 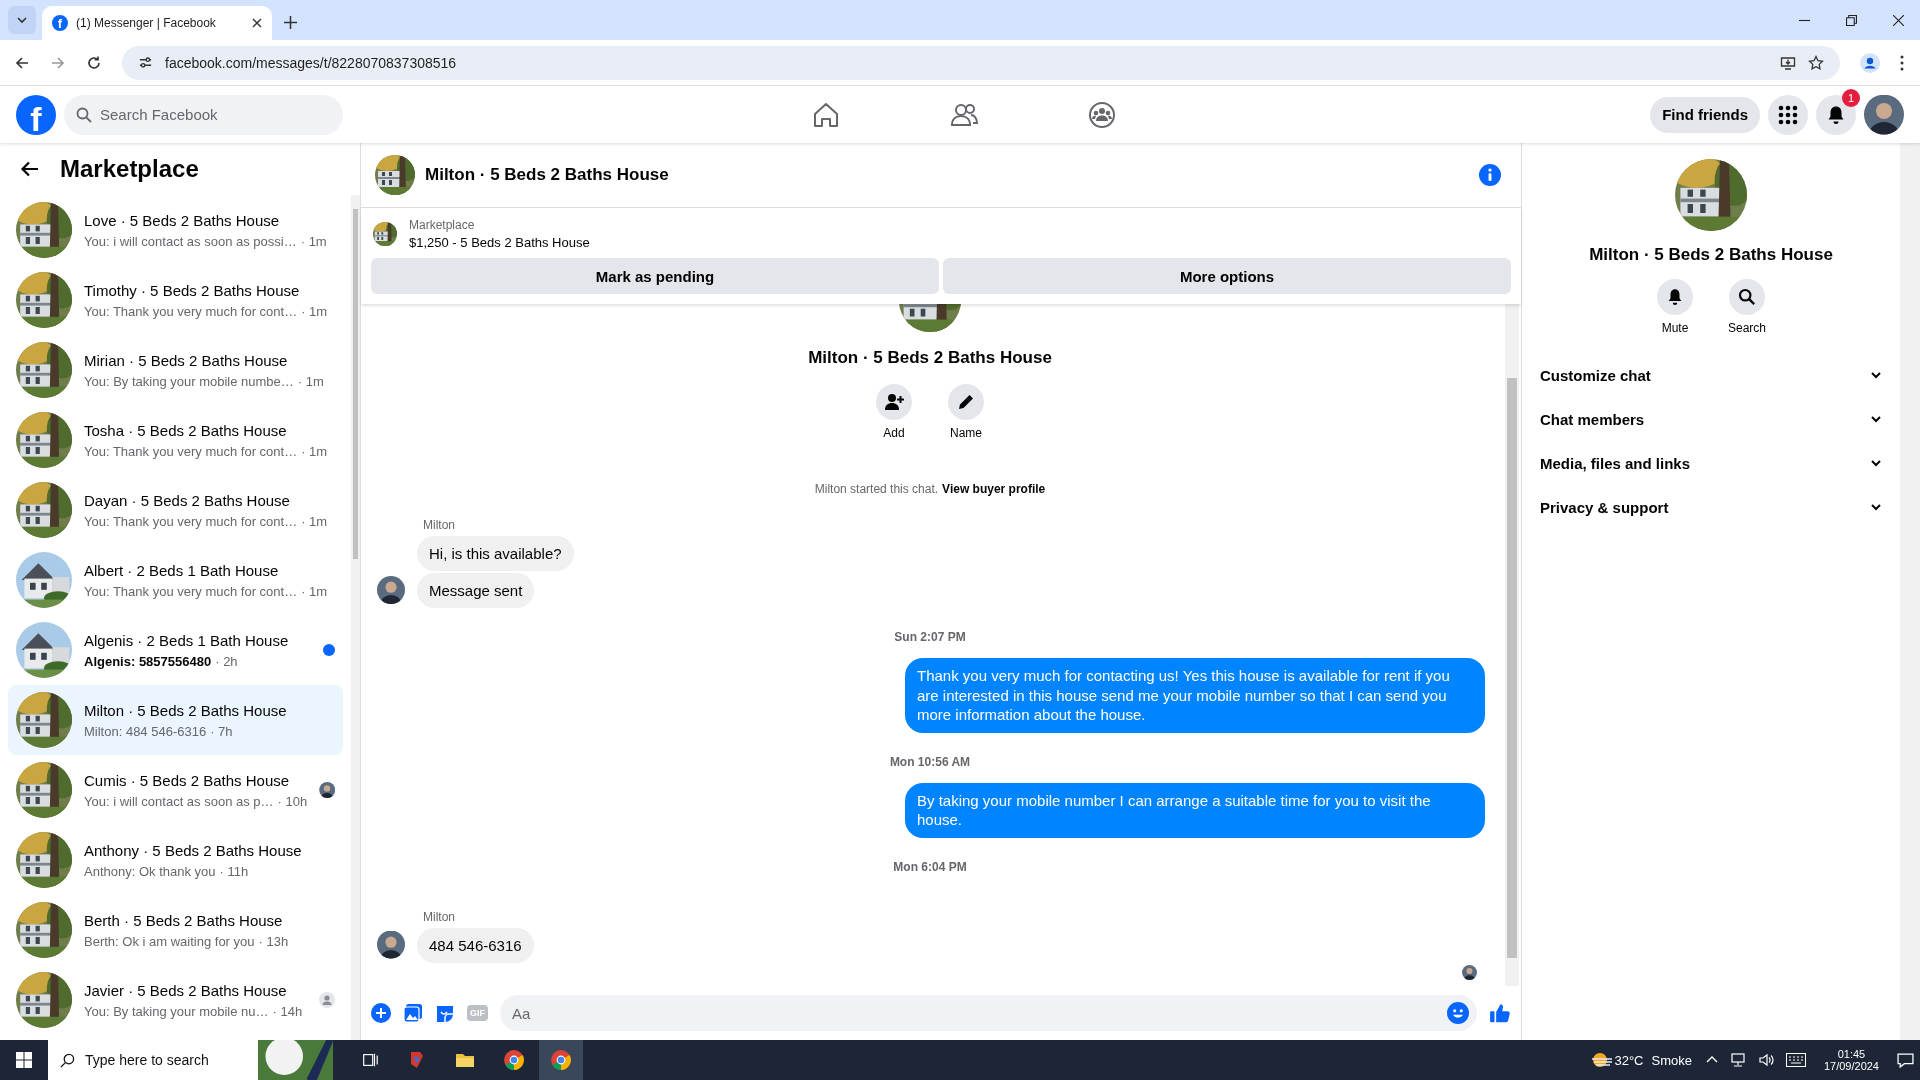 I want to click on taskbar-search-field: Type here to search, so click(x=190, y=1060).